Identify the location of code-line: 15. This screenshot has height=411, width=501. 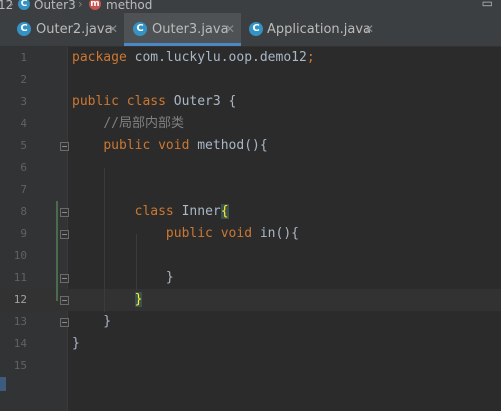
(250, 366).